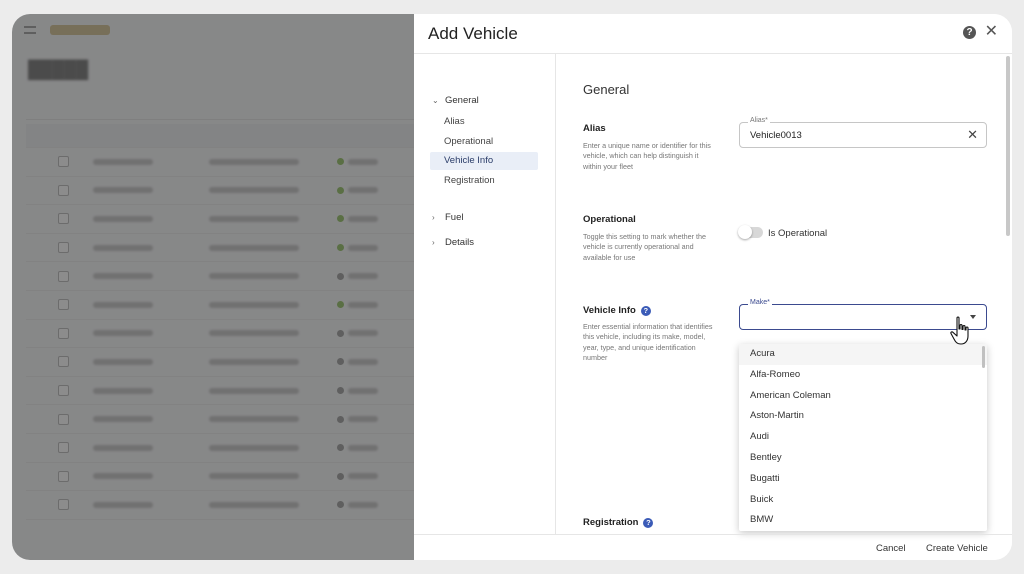 This screenshot has height=574, width=1024. What do you see at coordinates (759, 120) in the screenshot?
I see `alias-field-label: Alias*` at bounding box center [759, 120].